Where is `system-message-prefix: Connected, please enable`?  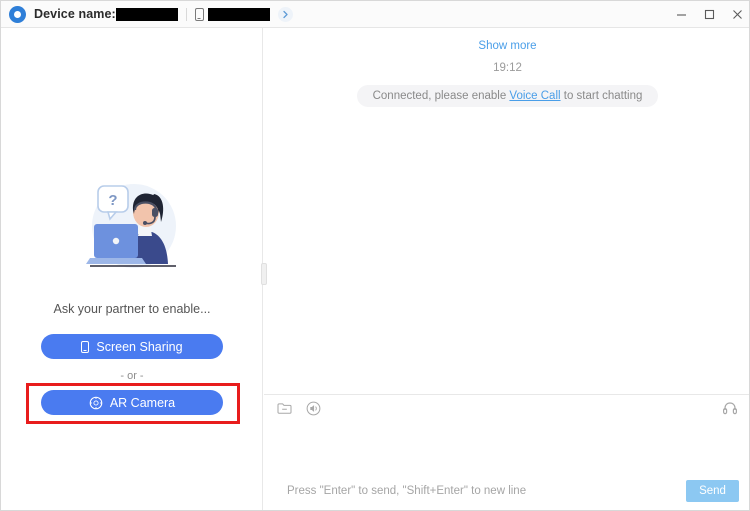
system-message-prefix: Connected, please enable is located at coordinates (441, 96).